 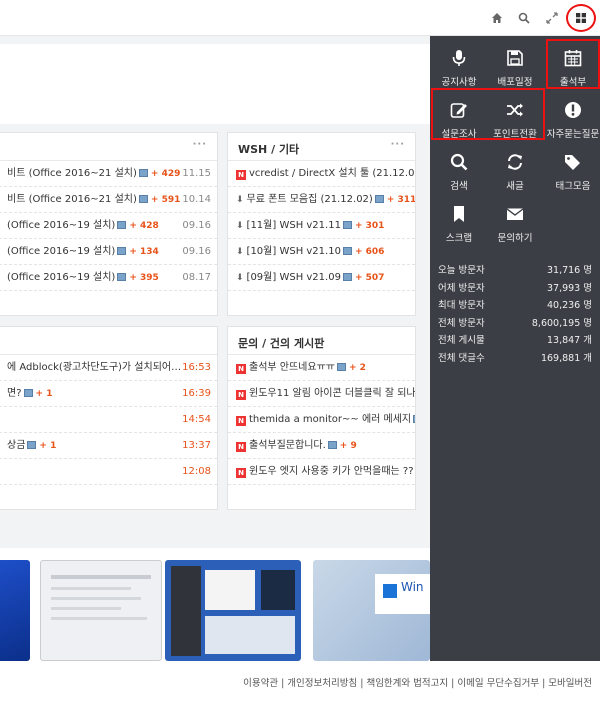 I want to click on list-item: N윈도우 엣지 사용중 키가 안먹을때는 ??+ 5, so click(x=321, y=472).